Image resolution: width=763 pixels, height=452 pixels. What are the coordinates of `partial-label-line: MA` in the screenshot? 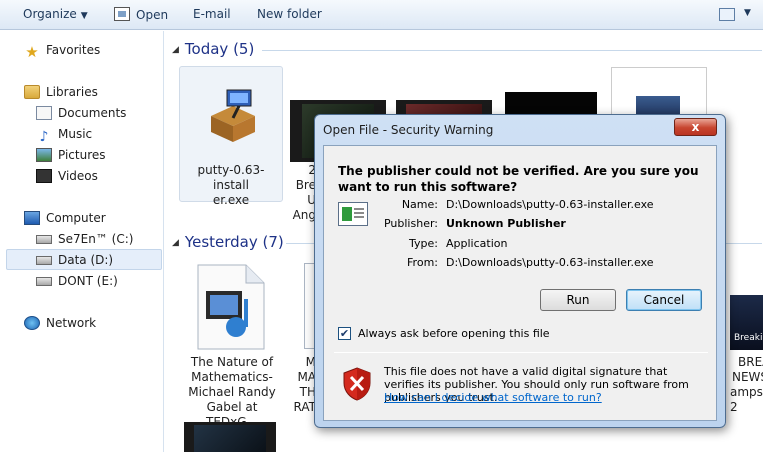 It's located at (306, 377).